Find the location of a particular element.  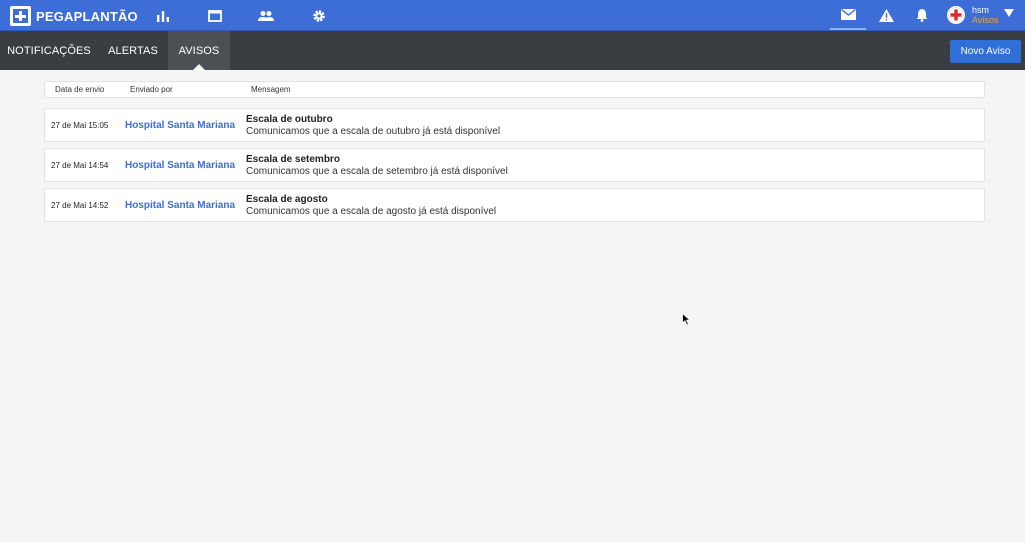

mail-icon is located at coordinates (848, 15).